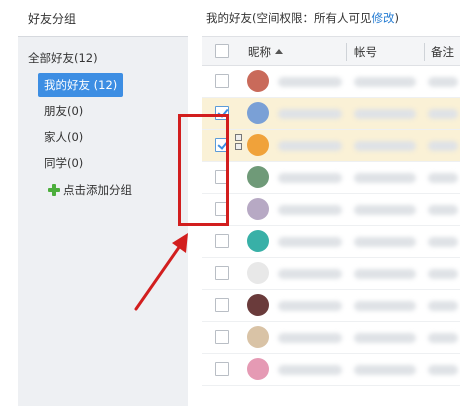  I want to click on group-list: 我的好友 (12) 朋友(0) 家人(0) 同学(0), so click(81, 125).